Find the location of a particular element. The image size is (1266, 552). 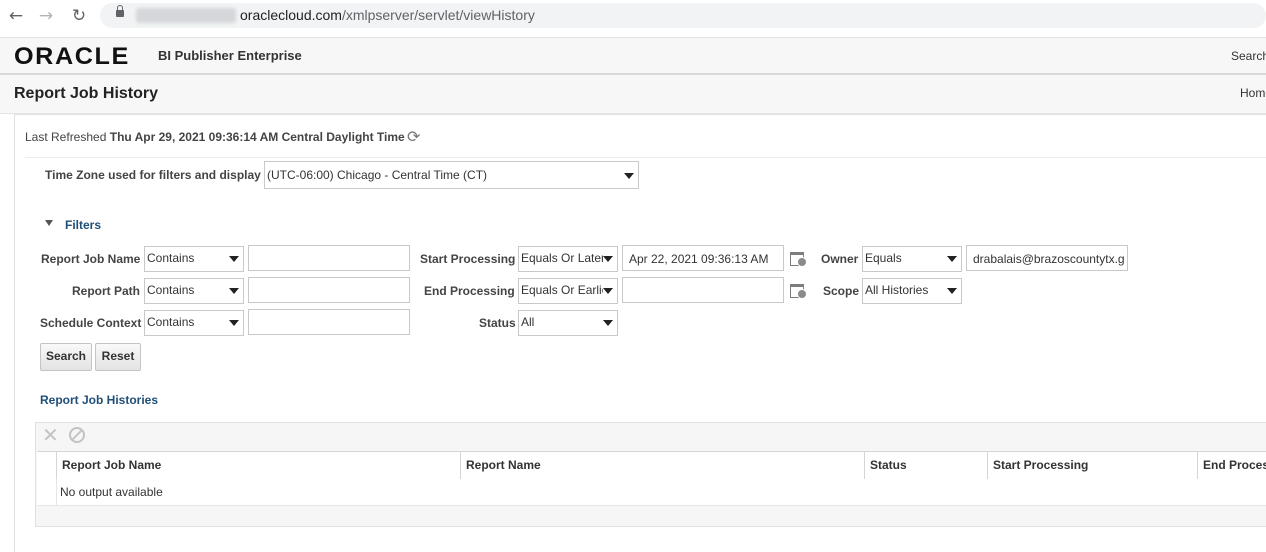

column-header: Report Name is located at coordinates (662, 465).